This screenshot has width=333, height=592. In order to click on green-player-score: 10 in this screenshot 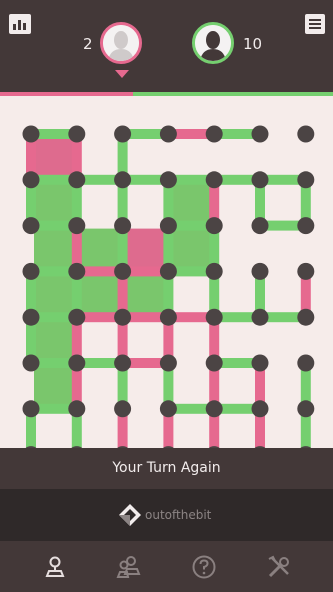, I will do `click(253, 44)`.